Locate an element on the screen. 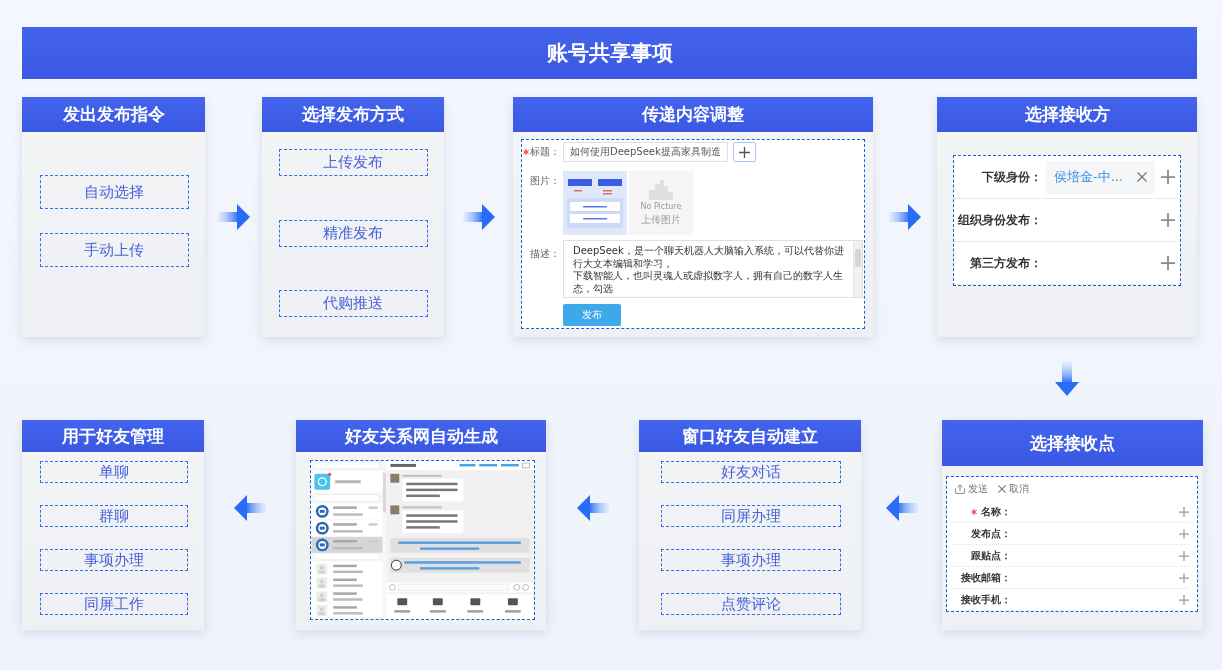 The image size is (1222, 670). option-item: 精准发布 is located at coordinates (353, 233).